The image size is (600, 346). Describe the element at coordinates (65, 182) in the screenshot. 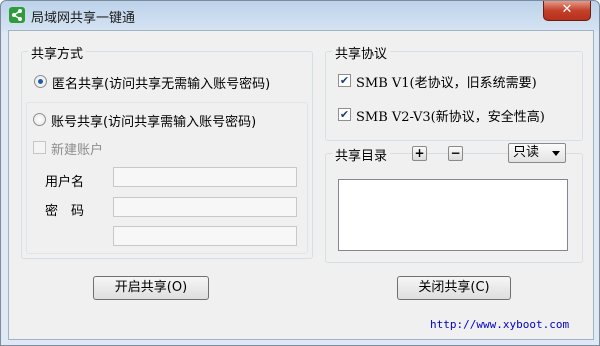

I see `username-label: 用户名` at that location.